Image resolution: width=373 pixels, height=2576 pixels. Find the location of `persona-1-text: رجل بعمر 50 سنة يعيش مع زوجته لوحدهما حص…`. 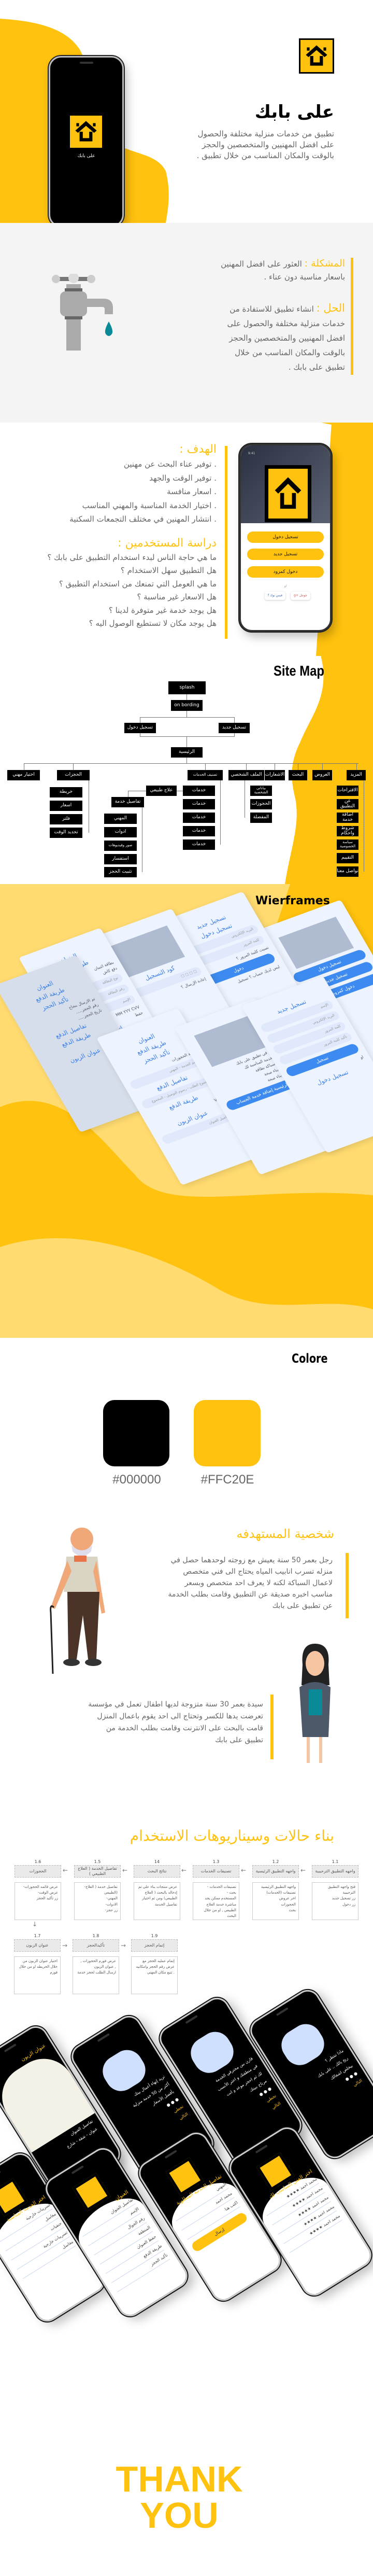

persona-1-text: رجل بعمر 50 سنة يعيش مع زوجته لوحدهما حص… is located at coordinates (237, 1583).